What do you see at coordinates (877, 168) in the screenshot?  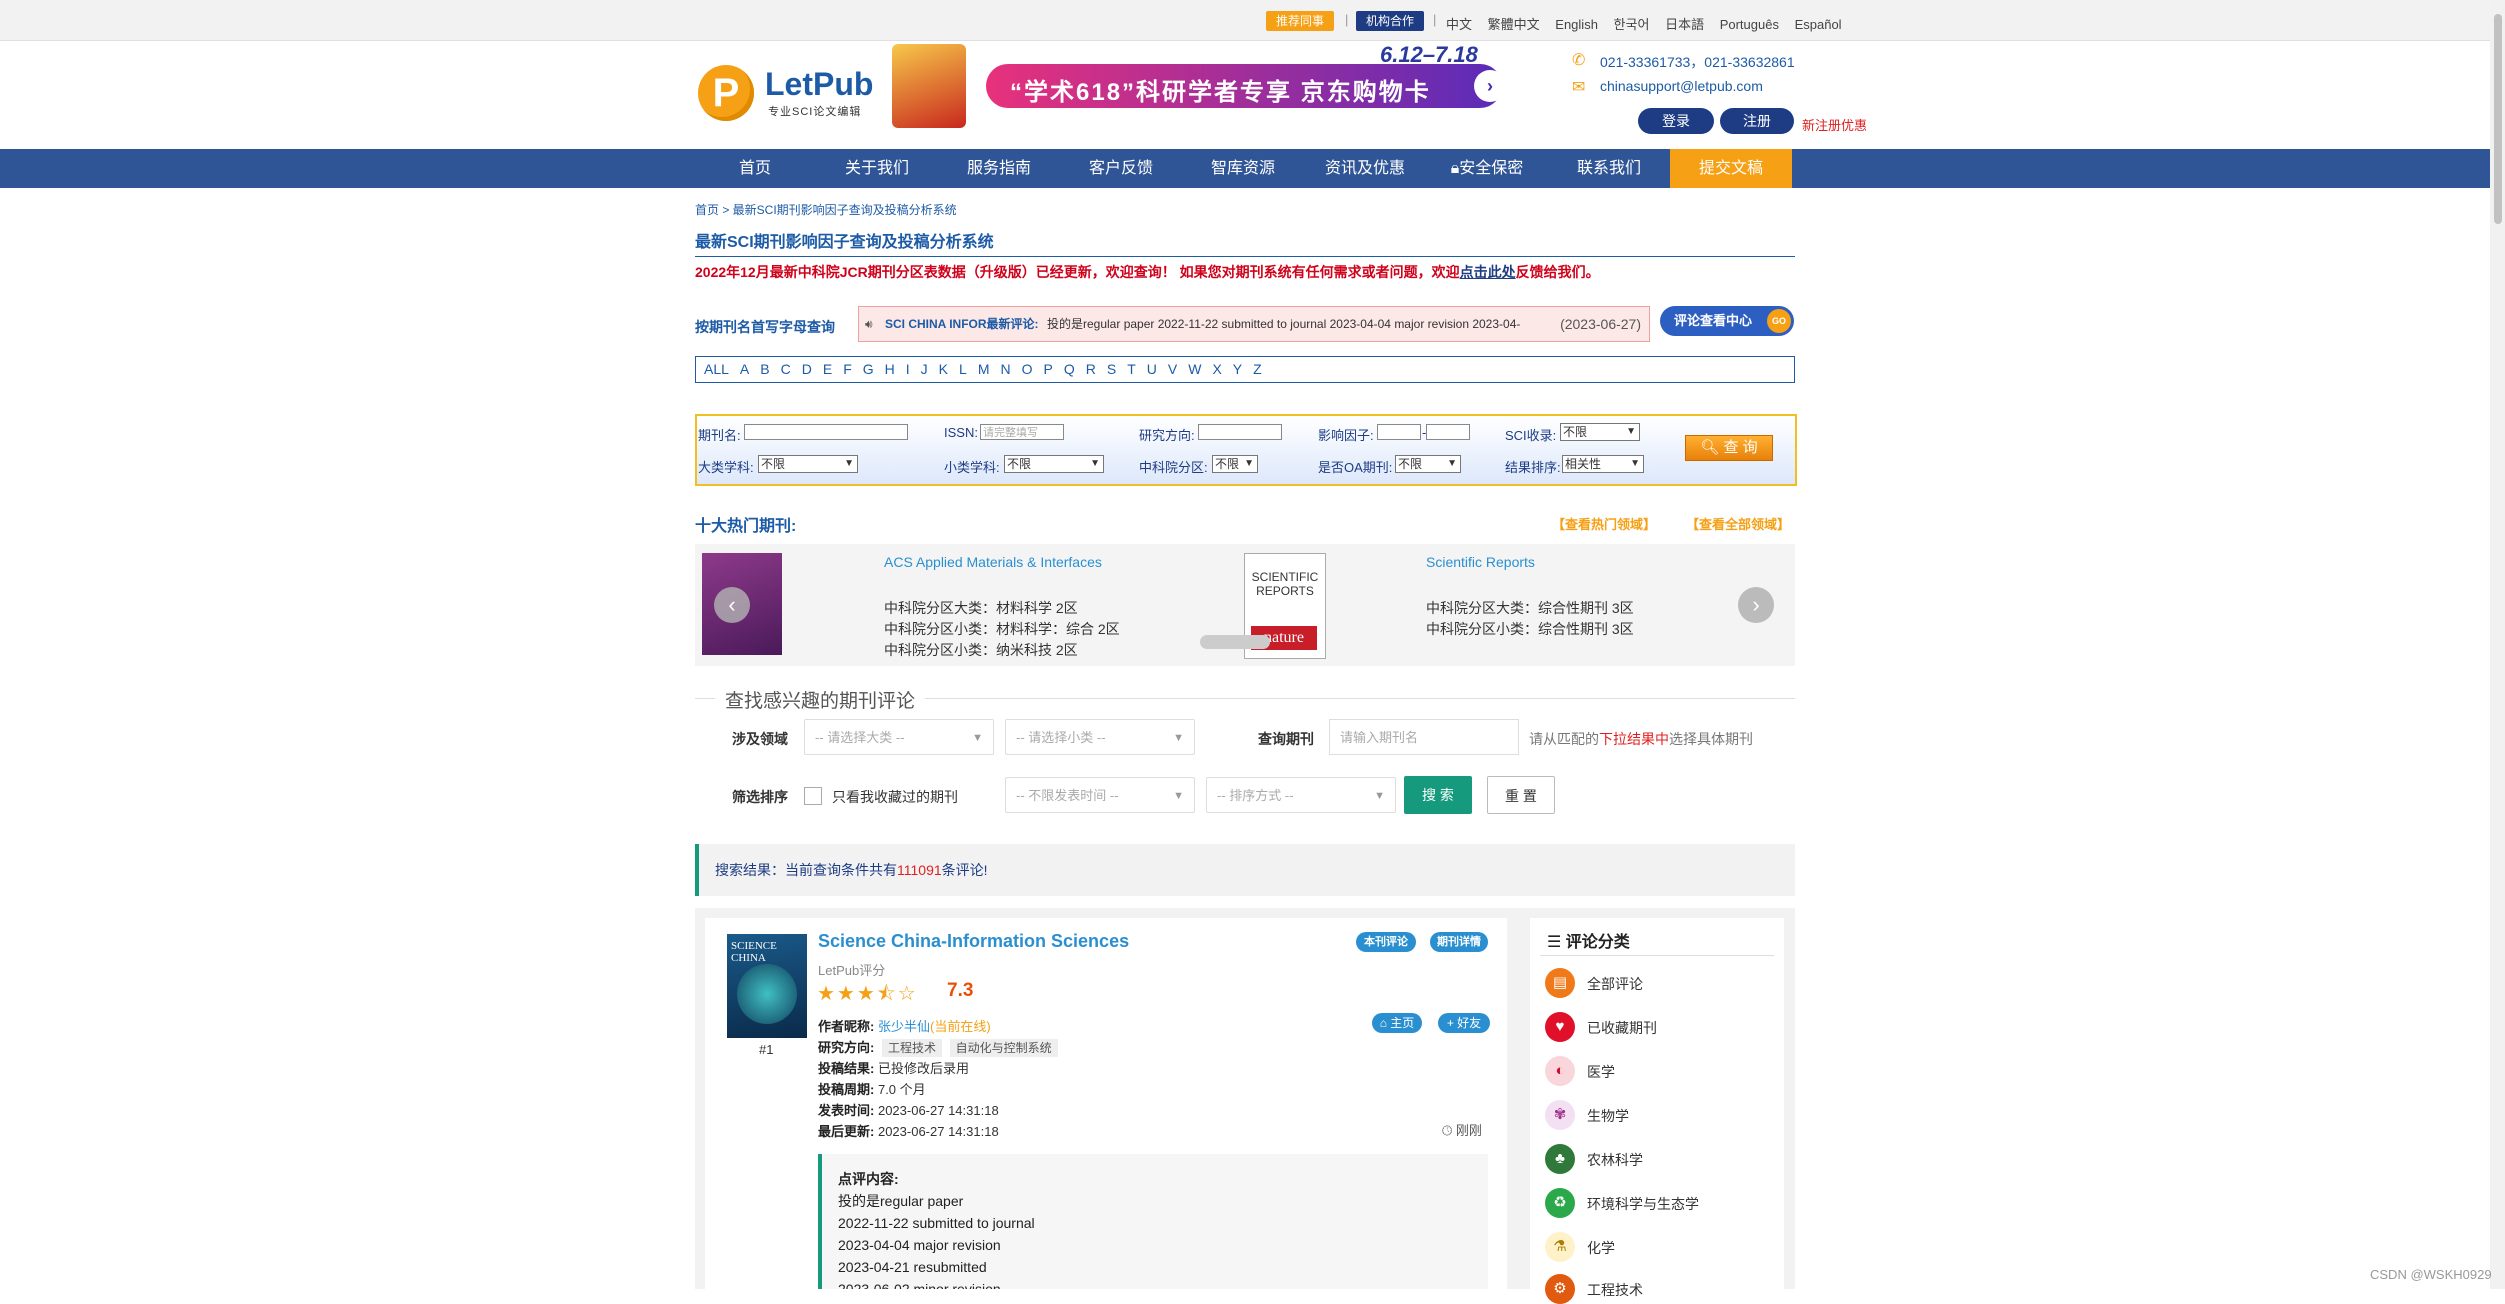 I see `nav-about: 关于我们` at bounding box center [877, 168].